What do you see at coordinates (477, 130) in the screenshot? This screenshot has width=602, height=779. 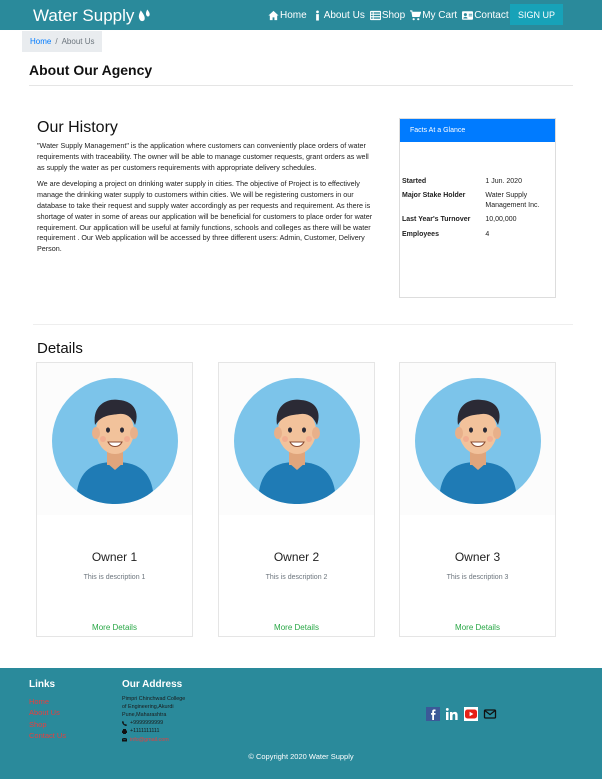 I see `facts-header: Facts At a Glance` at bounding box center [477, 130].